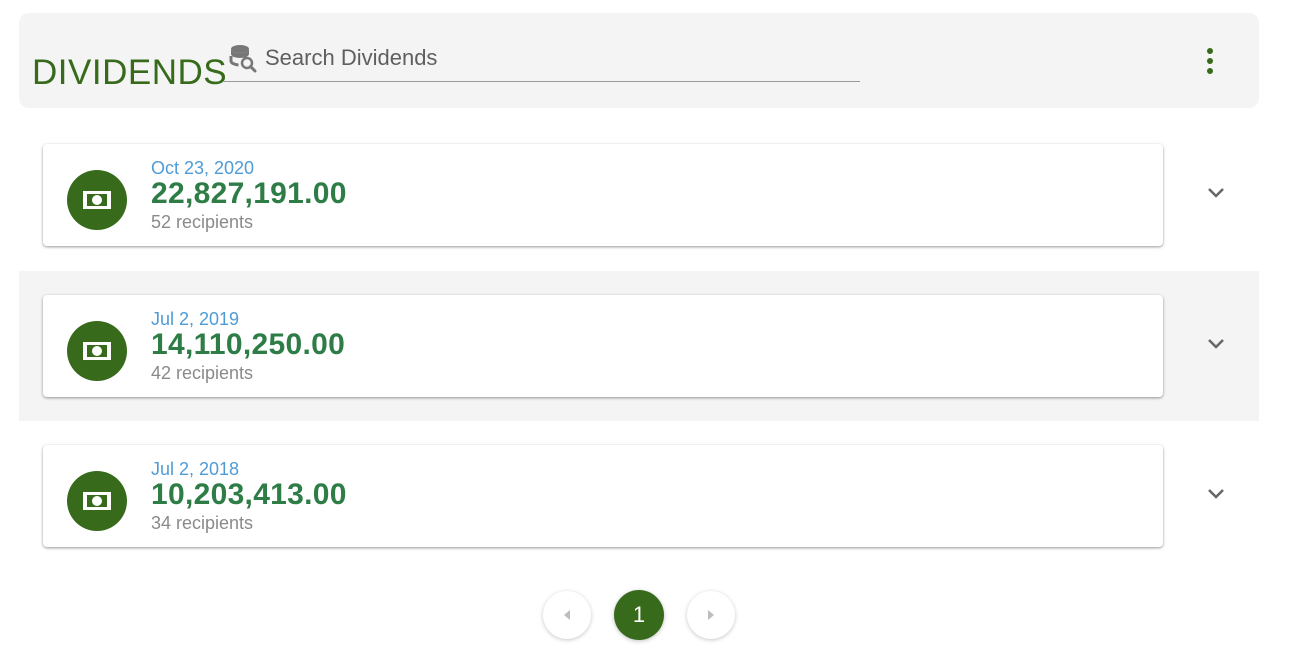 This screenshot has height=659, width=1289. Describe the element at coordinates (639, 615) in the screenshot. I see `page-number-current: 1` at that location.